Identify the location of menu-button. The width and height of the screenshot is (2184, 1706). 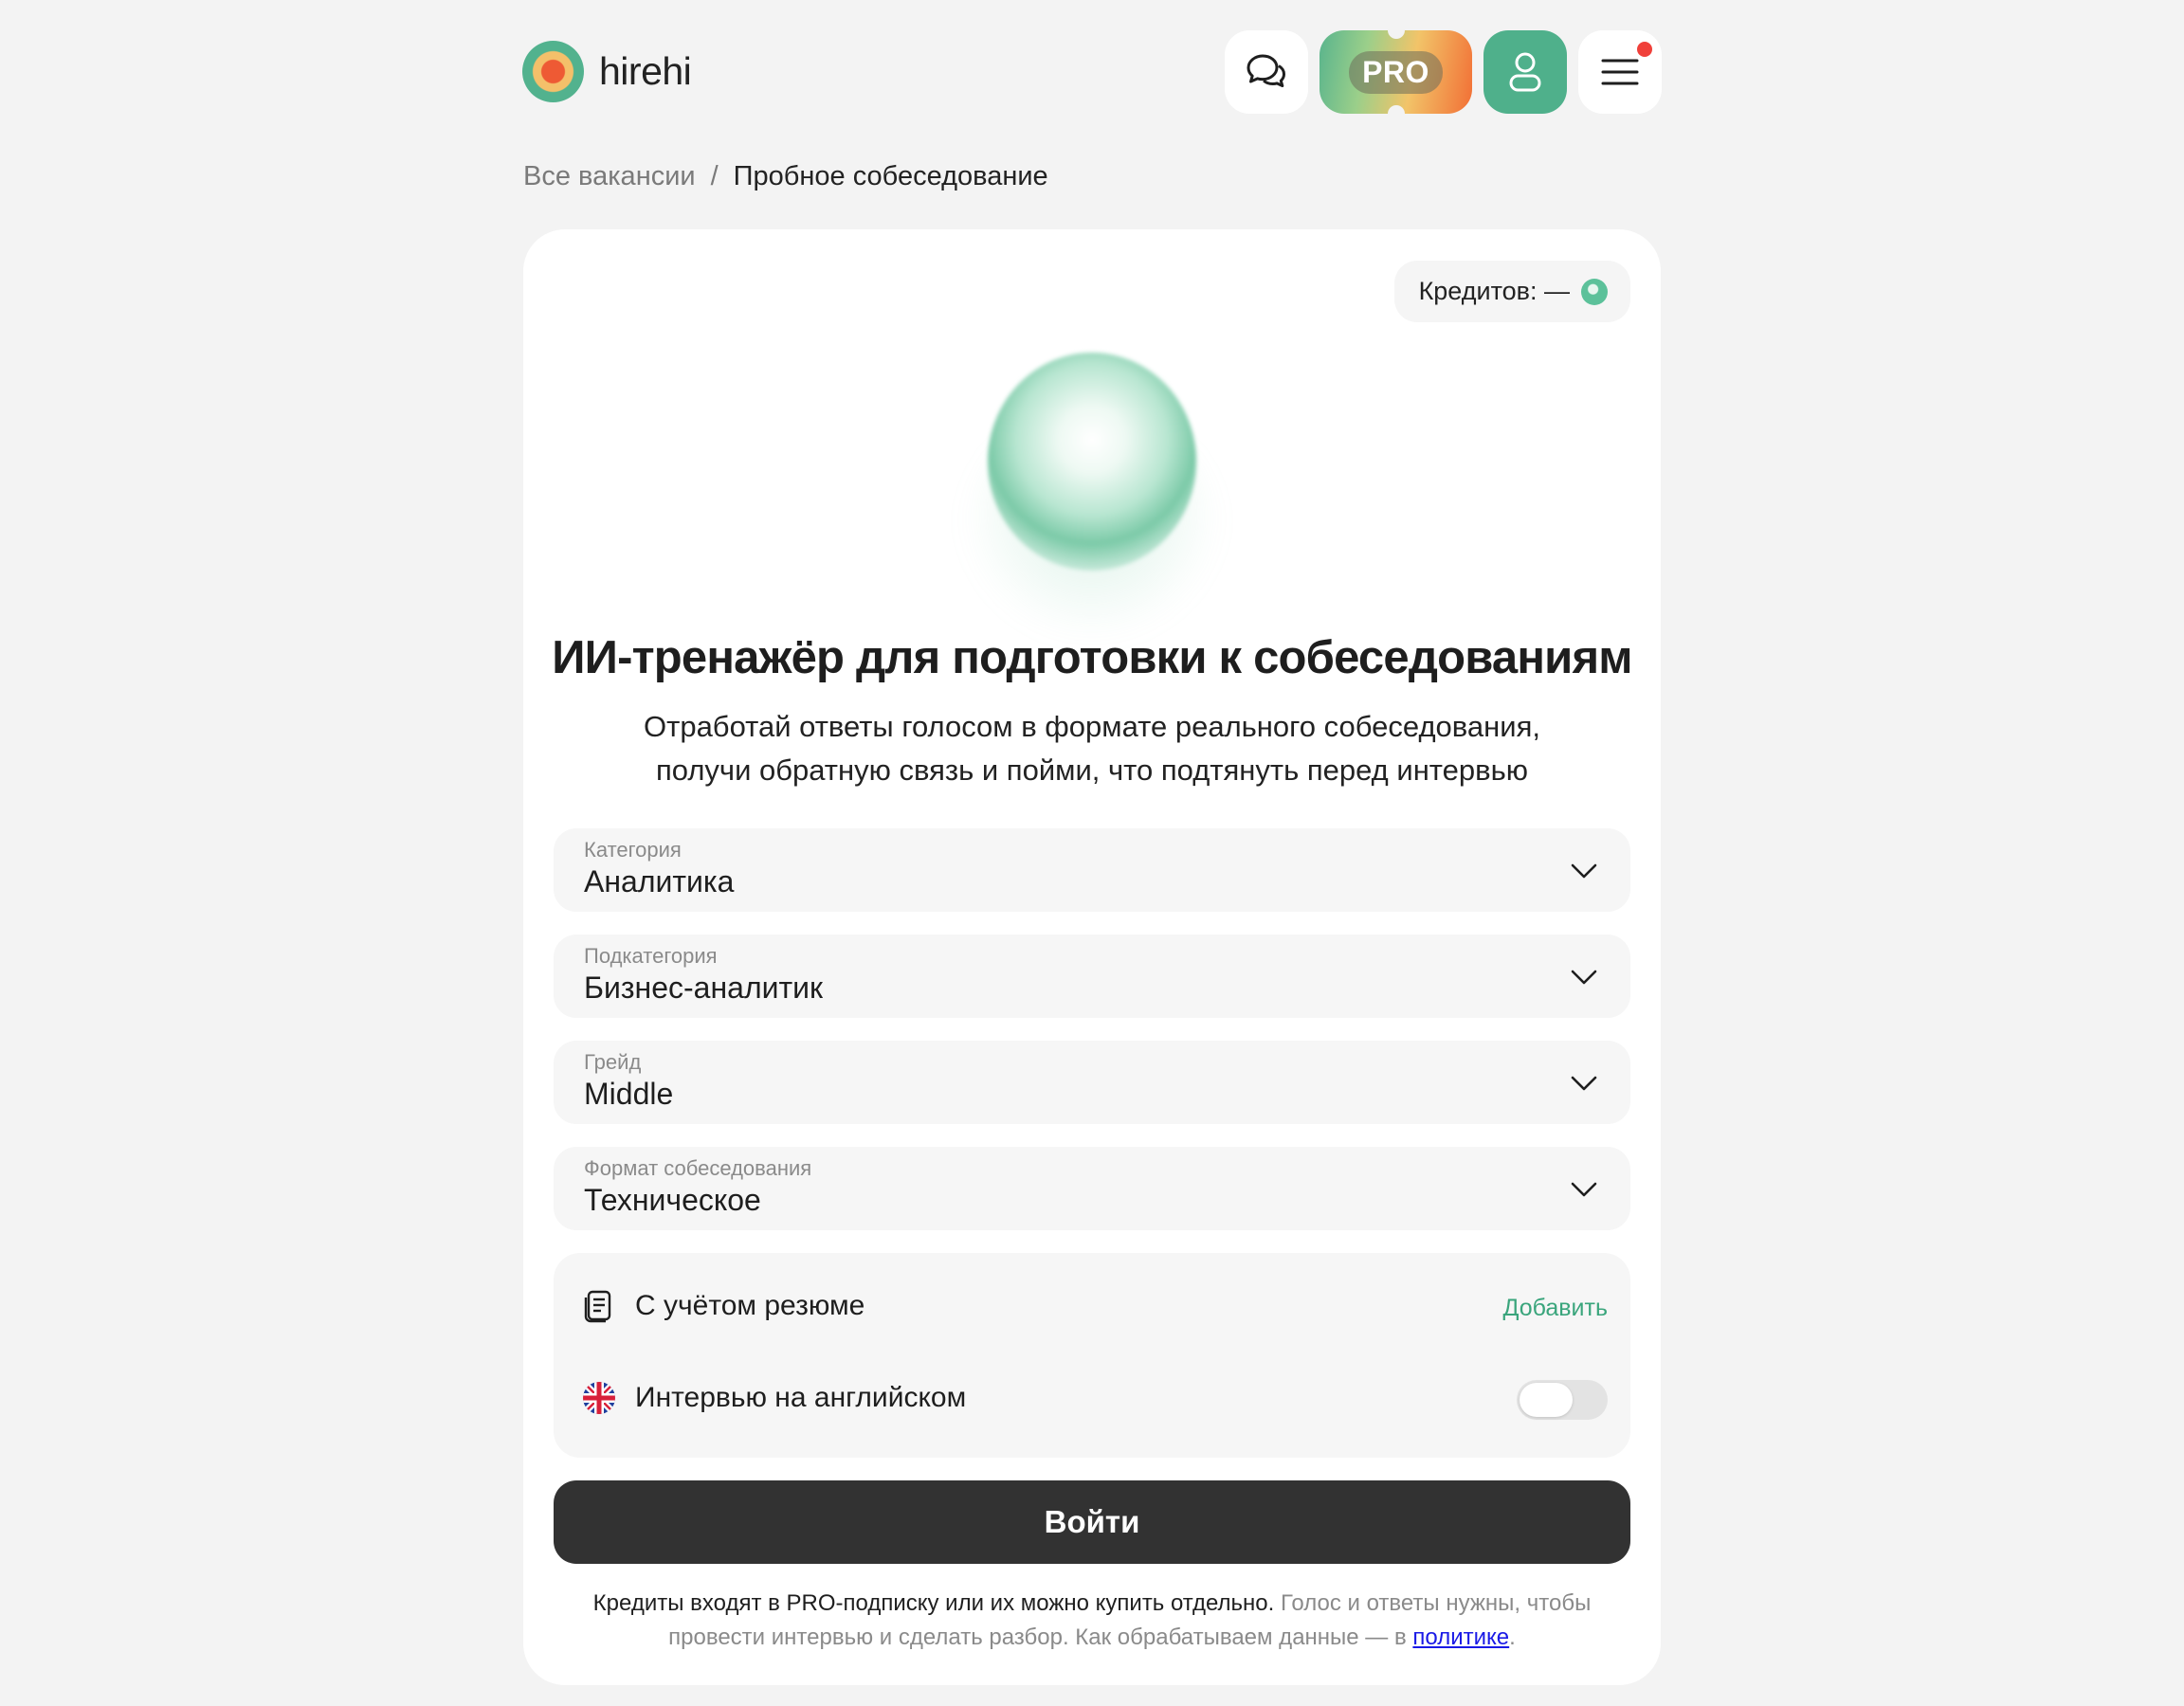
(1620, 72).